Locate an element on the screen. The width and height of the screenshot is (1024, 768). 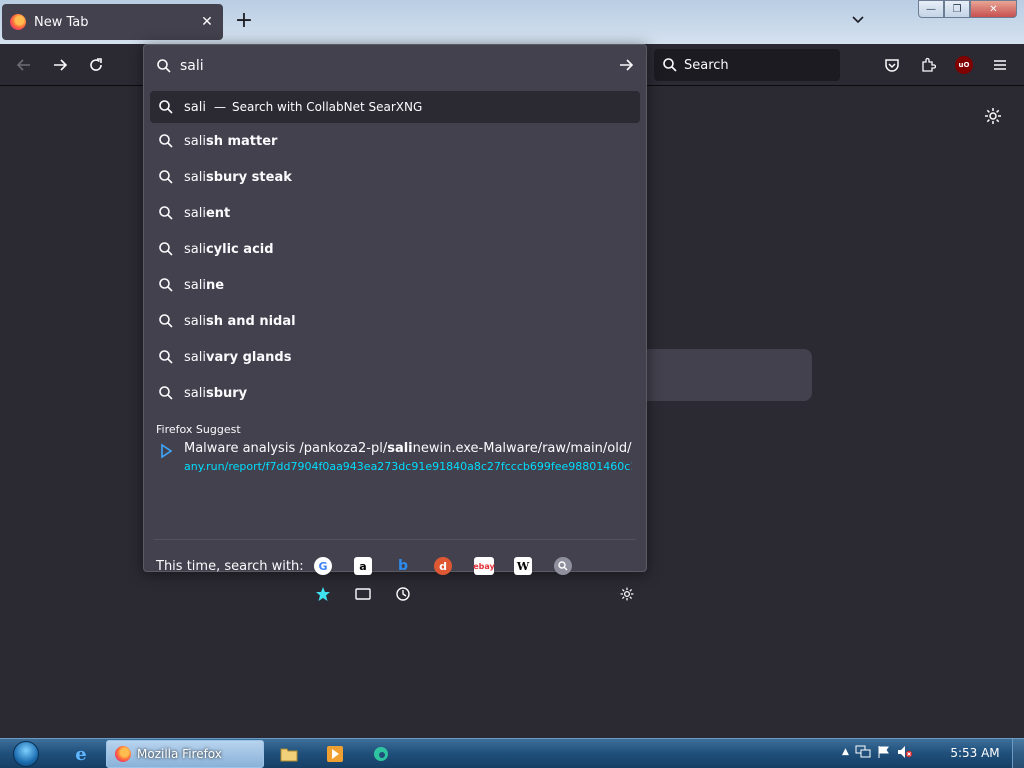
edge-logo-icon is located at coordinates (381, 754).